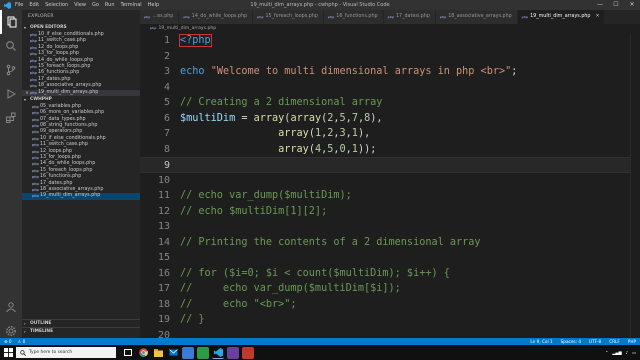 This screenshot has width=640, height=360. I want to click on timeline-header: › TIMELINE, so click(81, 331).